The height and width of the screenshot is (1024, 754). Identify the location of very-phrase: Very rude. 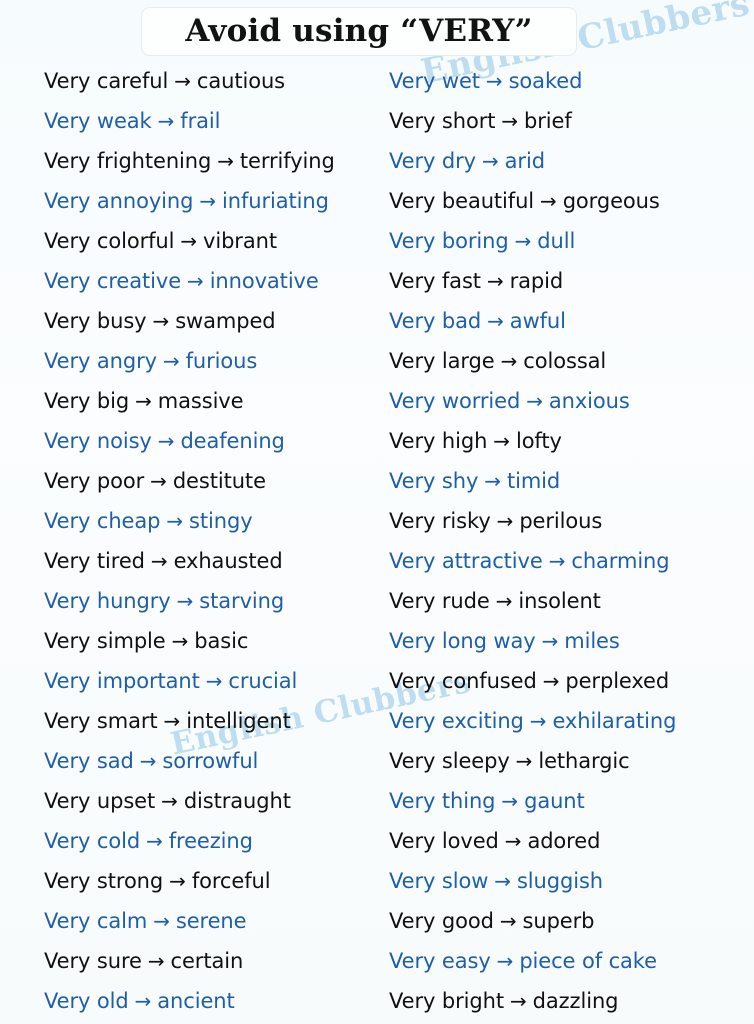
(439, 601).